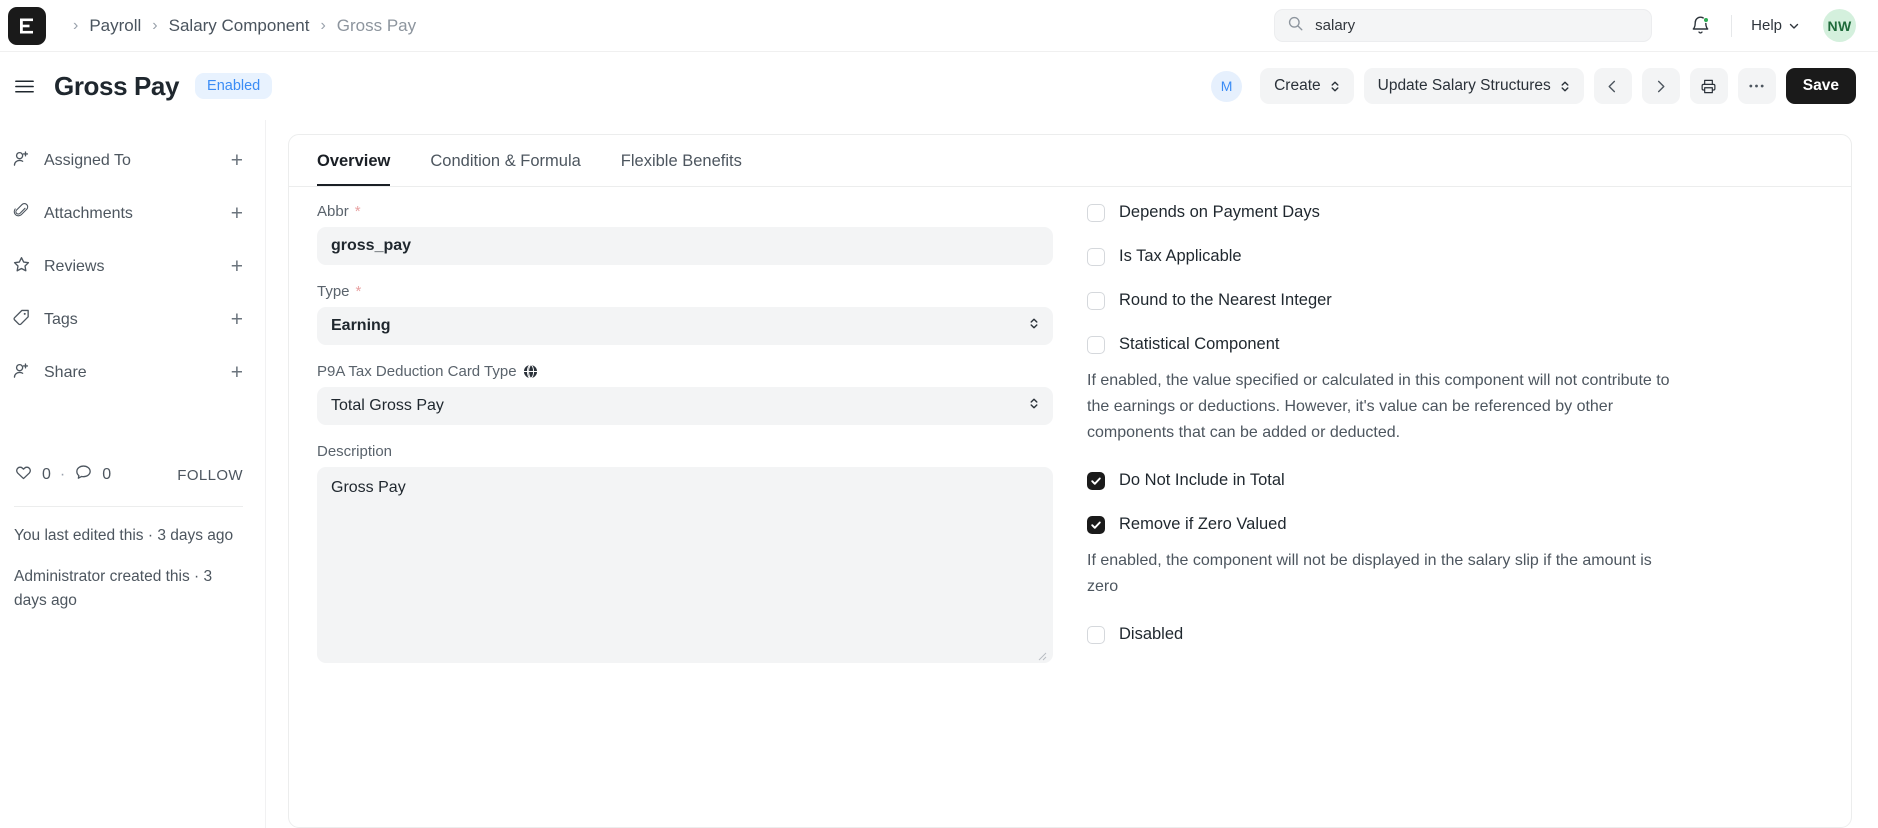 The width and height of the screenshot is (1878, 828). Describe the element at coordinates (1820, 86) in the screenshot. I see `save-button: Save` at that location.